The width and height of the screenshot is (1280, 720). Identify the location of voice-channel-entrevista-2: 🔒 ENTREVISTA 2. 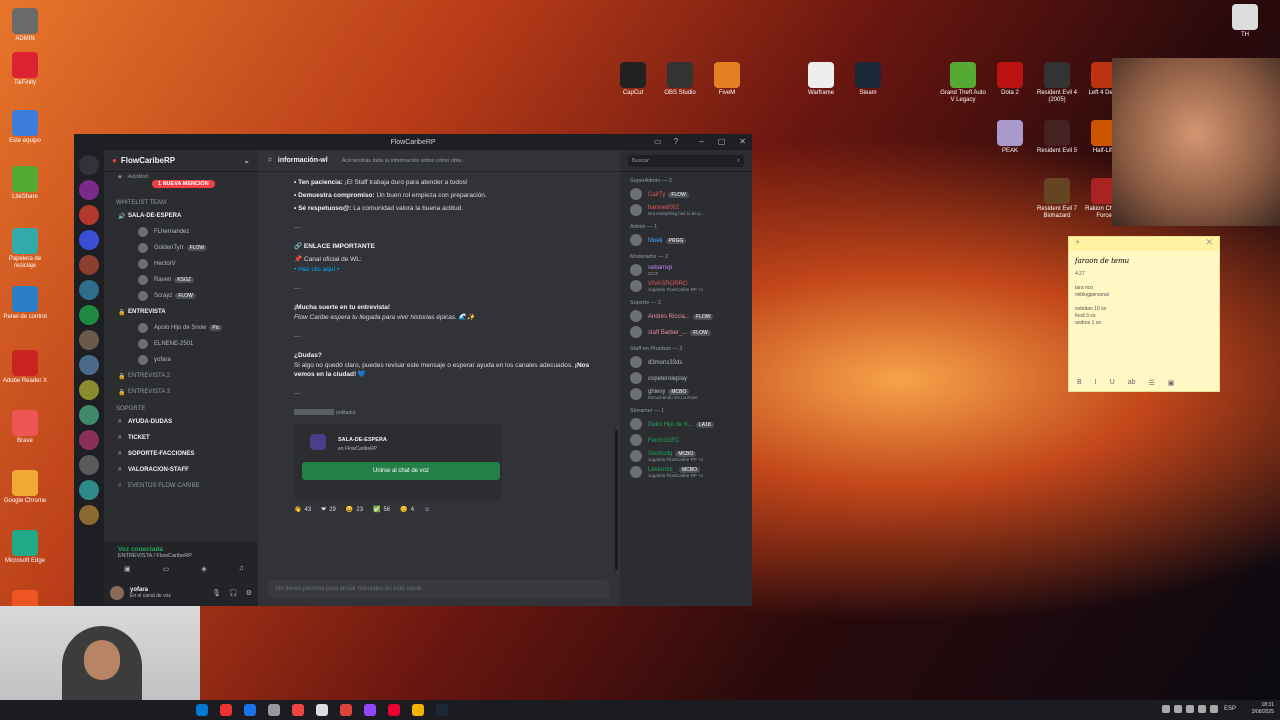
(184, 376).